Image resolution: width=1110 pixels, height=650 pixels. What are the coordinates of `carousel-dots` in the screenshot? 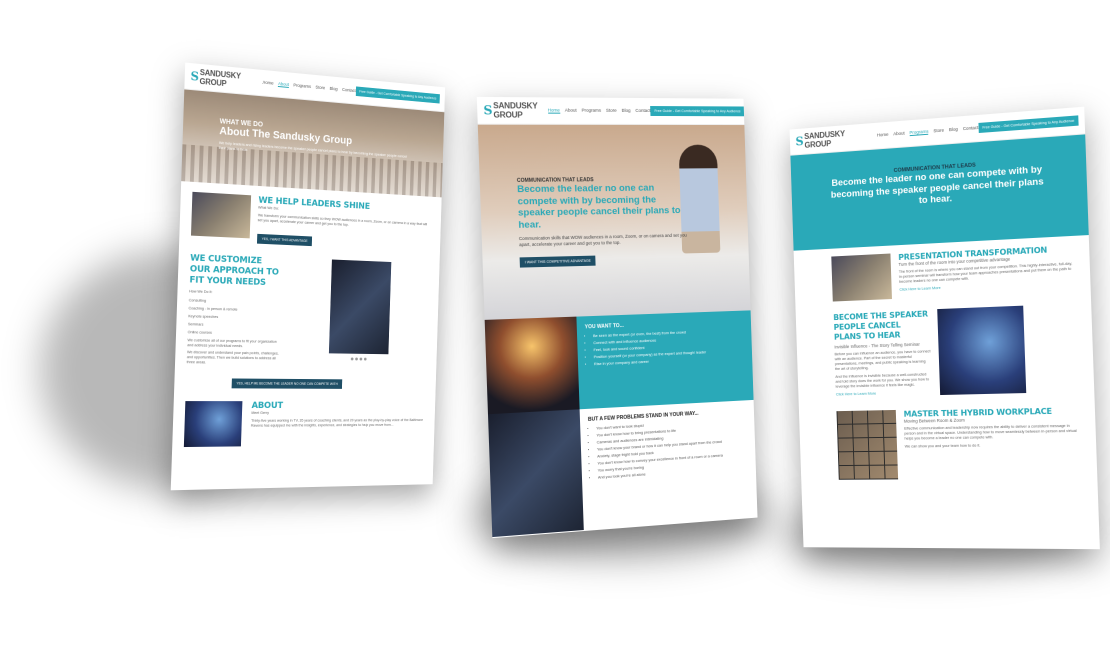 It's located at (359, 358).